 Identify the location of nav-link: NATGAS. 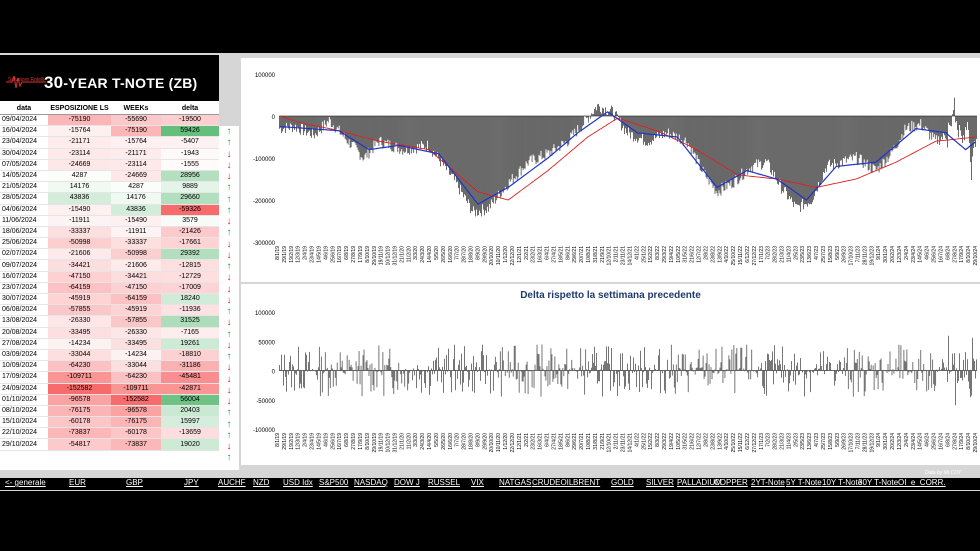
(515, 482).